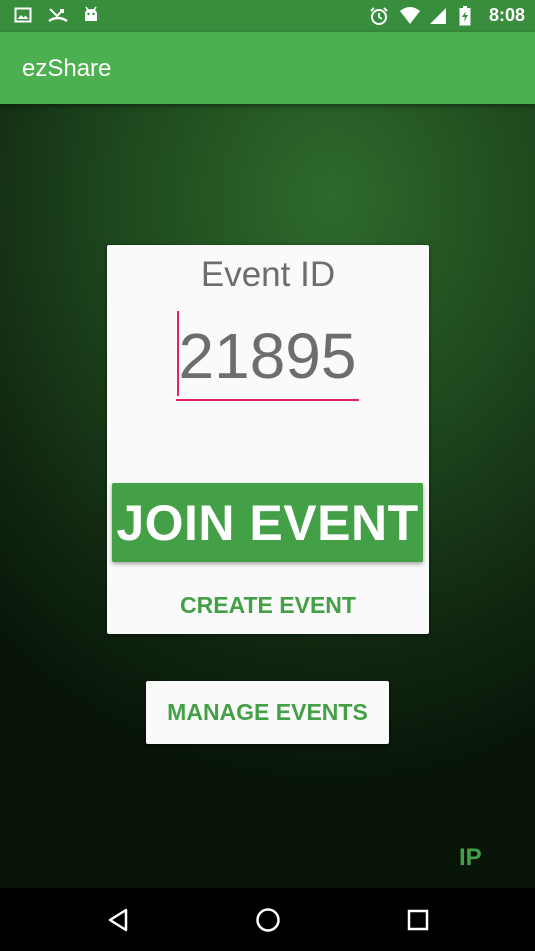 The width and height of the screenshot is (535, 951). I want to click on join-event-button: JOIN EVENT, so click(267, 522).